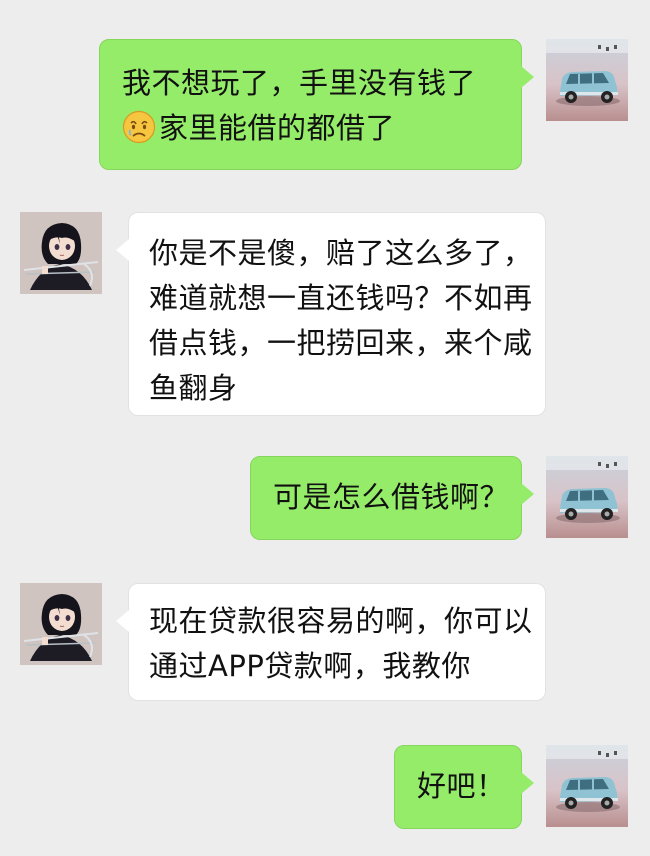  What do you see at coordinates (341, 343) in the screenshot?
I see `message-text-line: 借点钱，一把捞回来，来个咸` at bounding box center [341, 343].